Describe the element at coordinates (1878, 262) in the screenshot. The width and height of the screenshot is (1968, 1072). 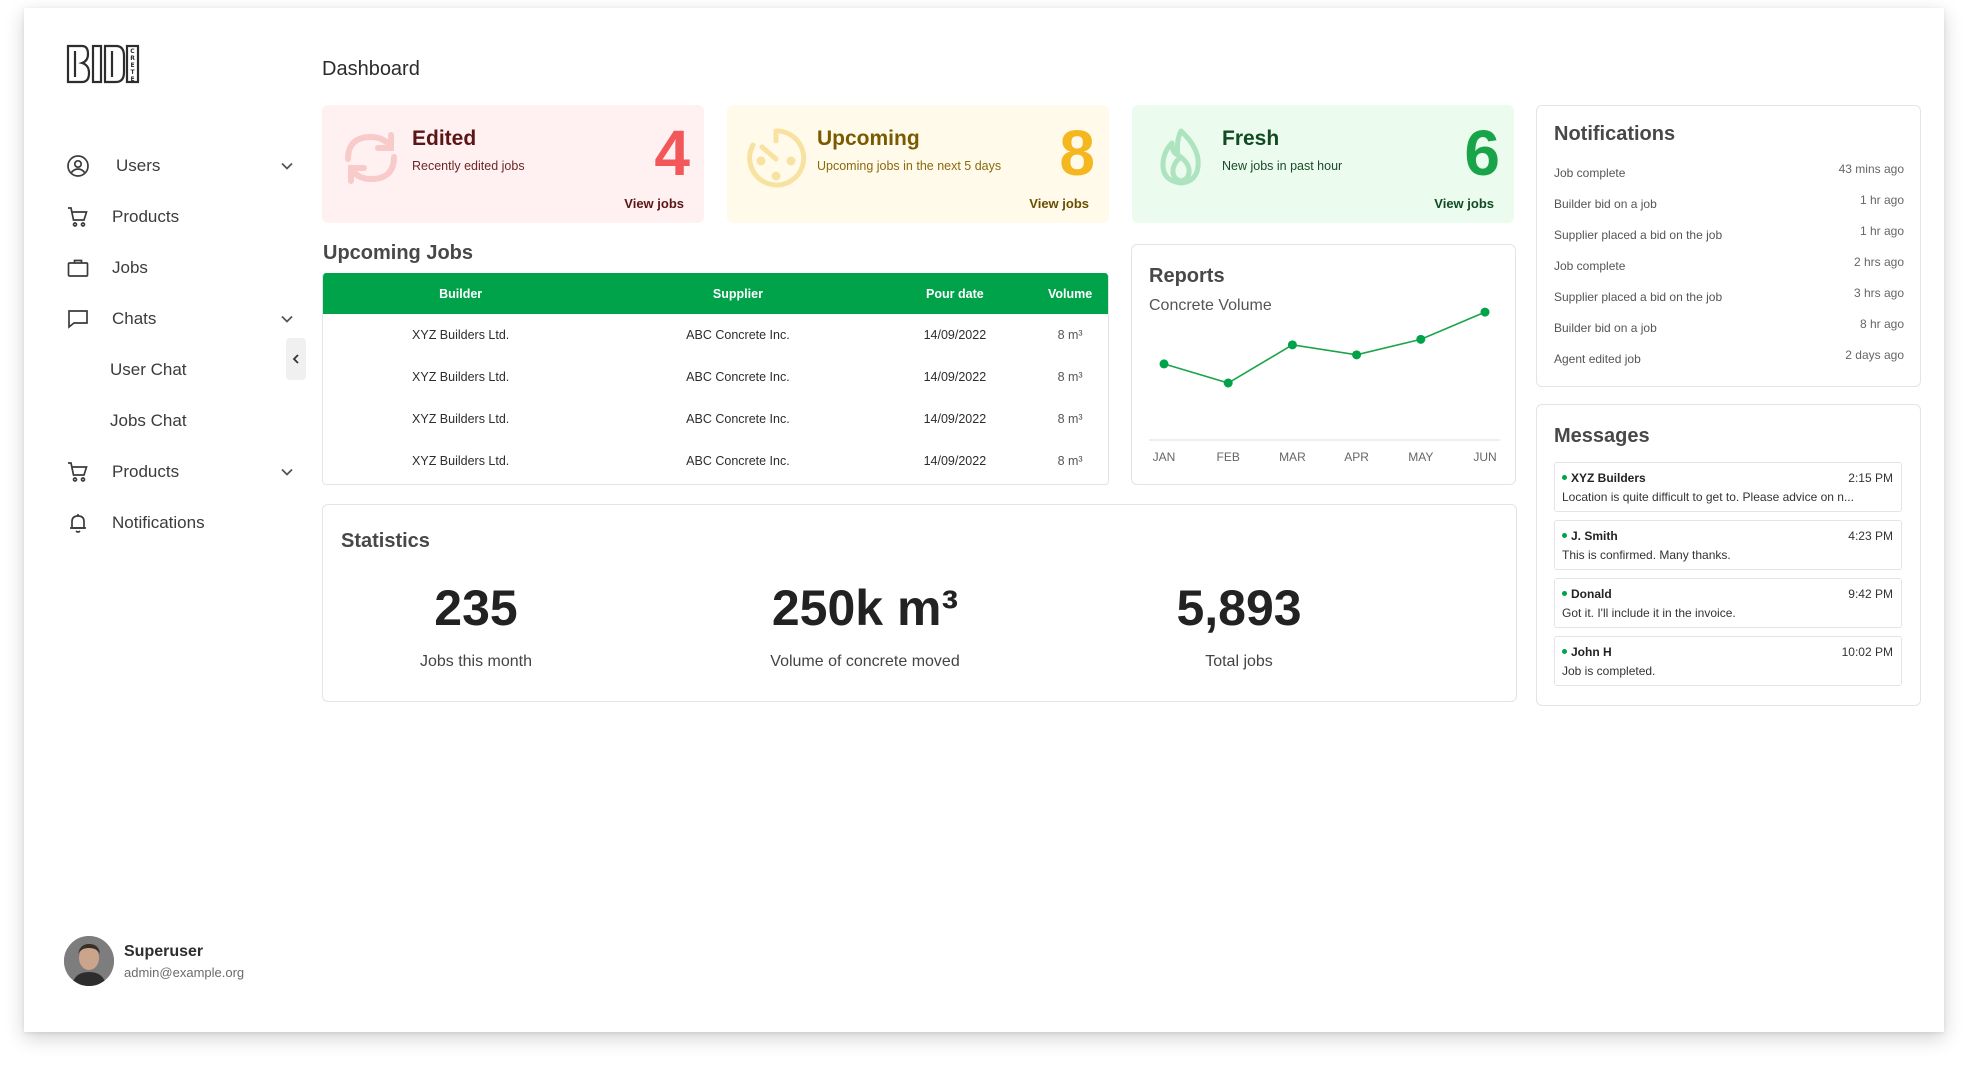
I see `notification-time: 2 hrs ago` at that location.